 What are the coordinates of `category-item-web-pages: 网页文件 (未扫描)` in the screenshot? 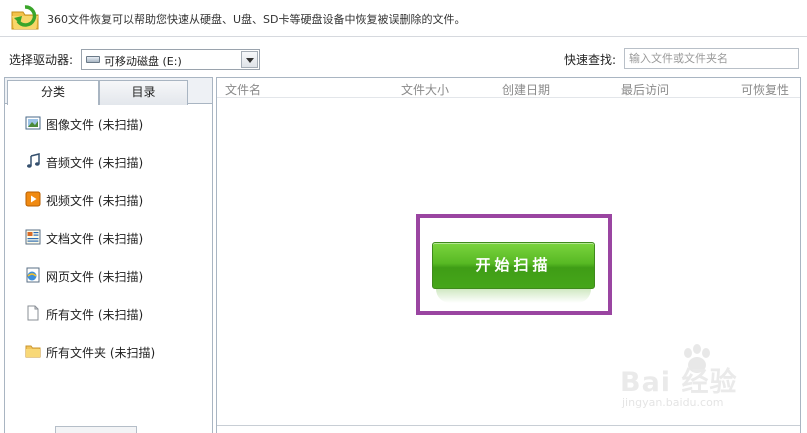 It's located at (108, 276).